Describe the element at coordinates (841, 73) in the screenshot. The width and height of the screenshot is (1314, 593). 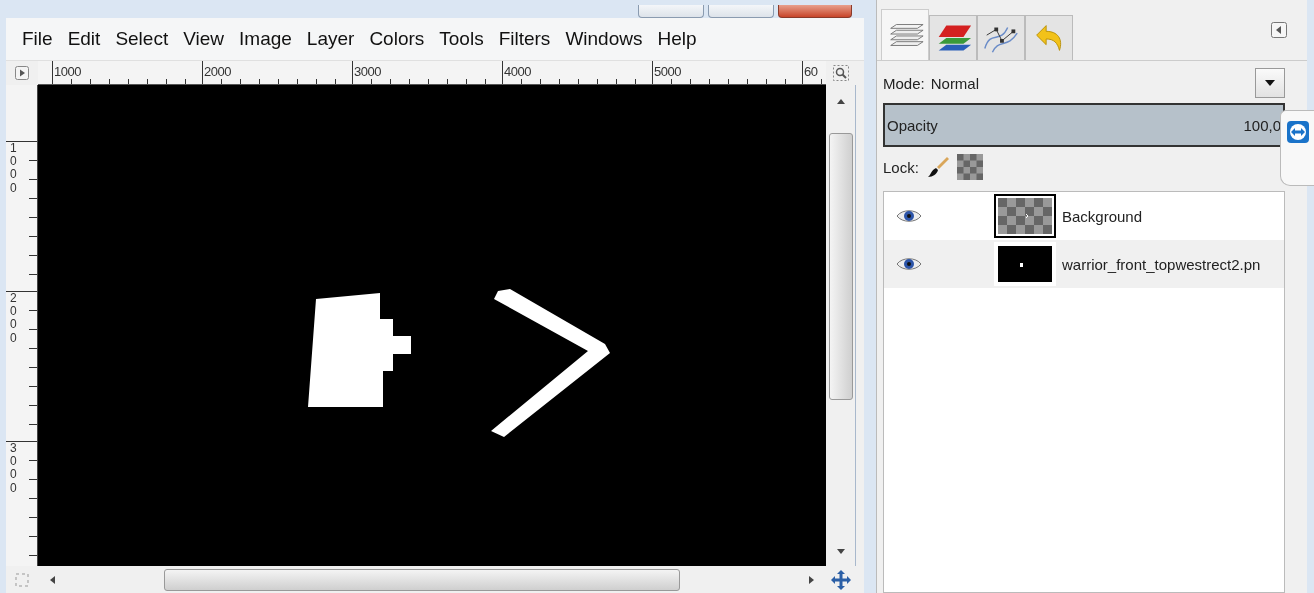
I see `zoom-icon` at that location.